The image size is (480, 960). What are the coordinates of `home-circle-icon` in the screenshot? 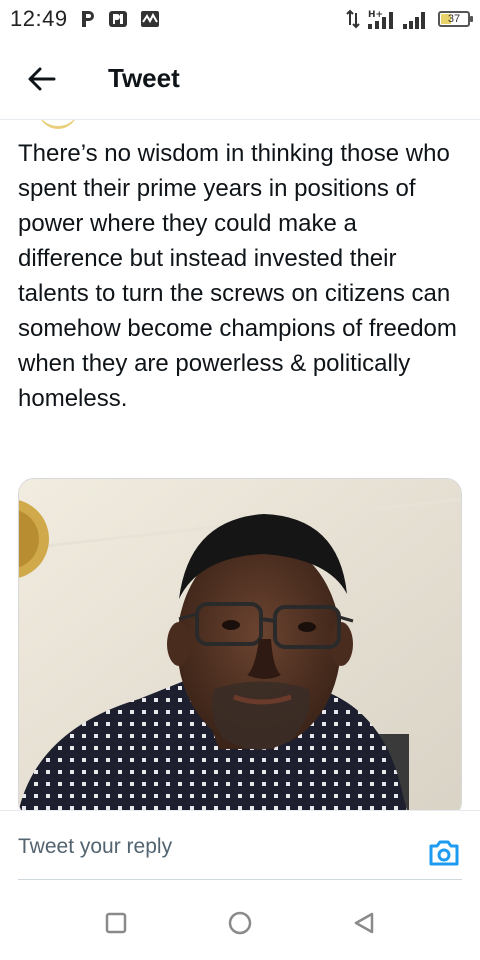 It's located at (240, 922).